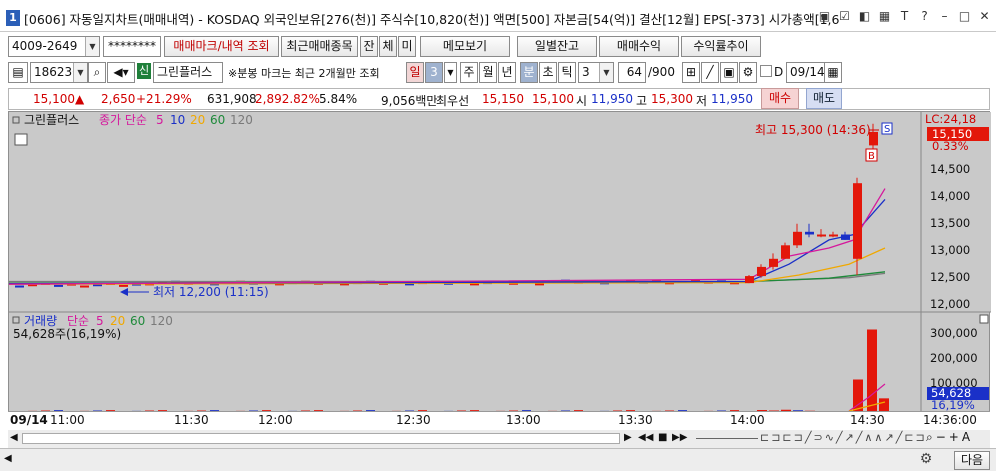  What do you see at coordinates (121, 72) in the screenshot?
I see `speaker-icon: ◀▾` at bounding box center [121, 72].